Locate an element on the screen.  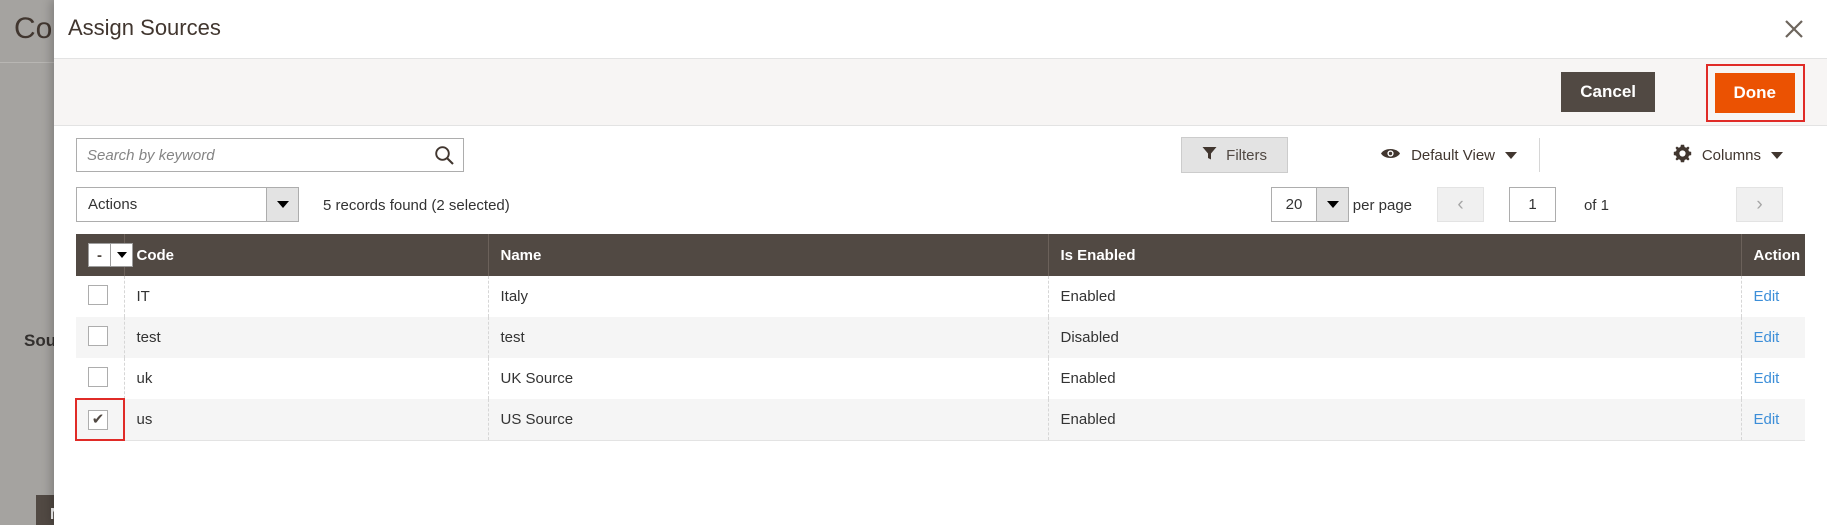
per-page-dropdown: 20 is located at coordinates (1310, 204).